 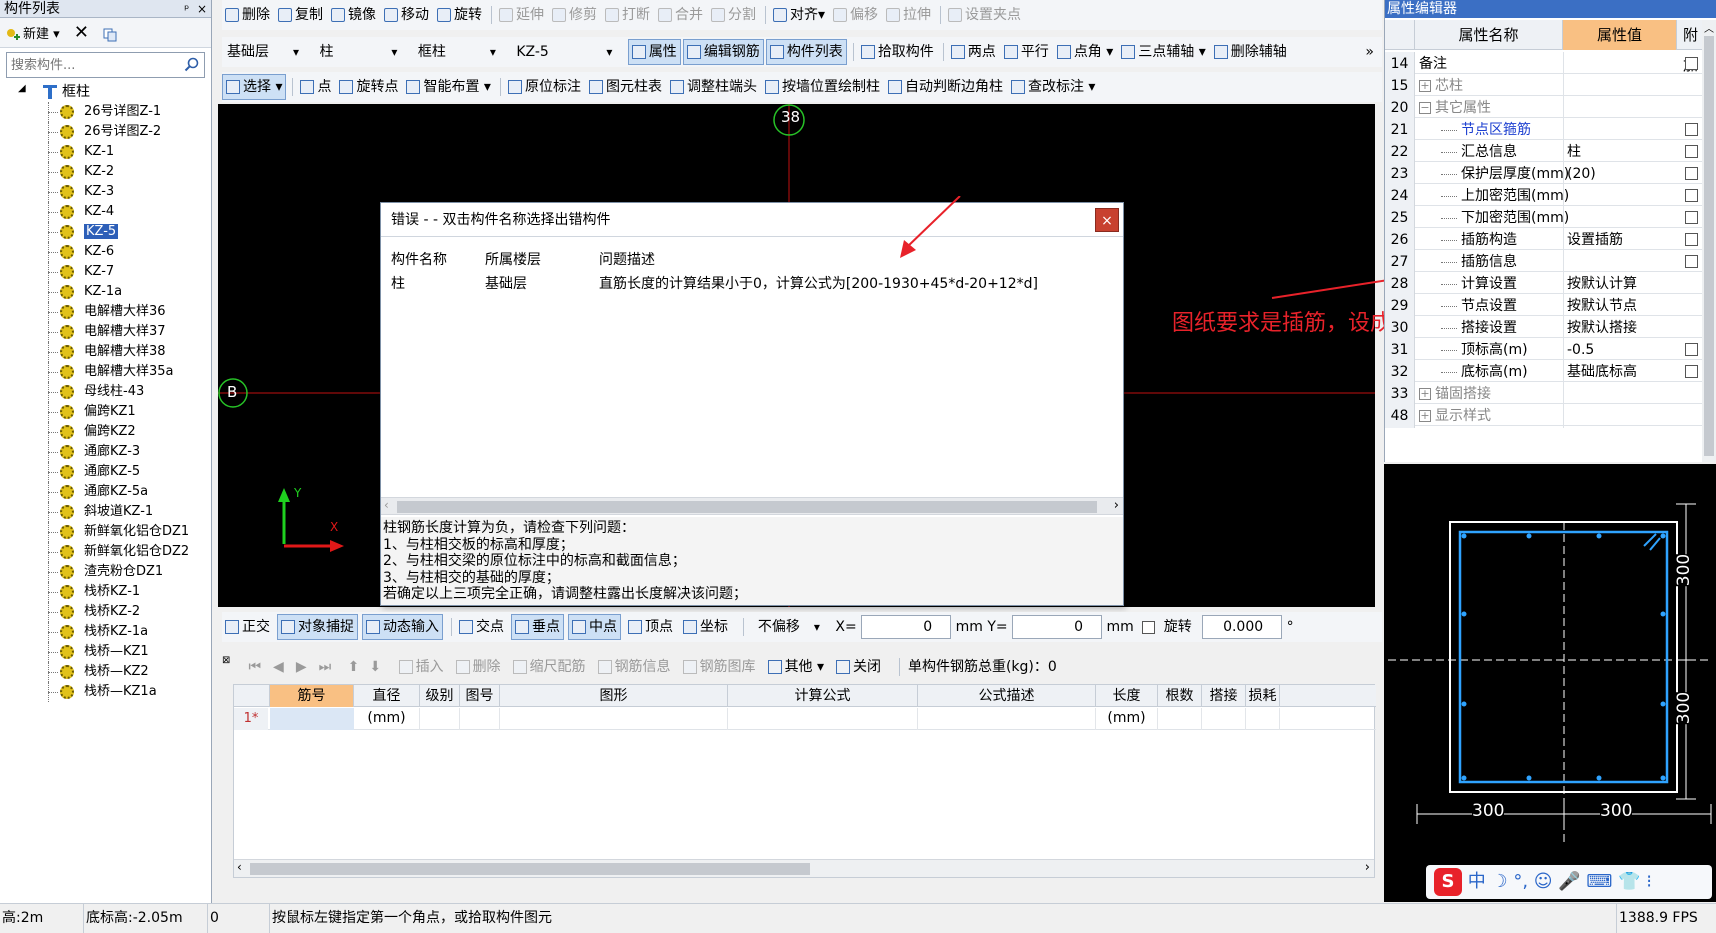 What do you see at coordinates (1709, 27) in the screenshot?
I see `scroll-up-icon: ︿` at bounding box center [1709, 27].